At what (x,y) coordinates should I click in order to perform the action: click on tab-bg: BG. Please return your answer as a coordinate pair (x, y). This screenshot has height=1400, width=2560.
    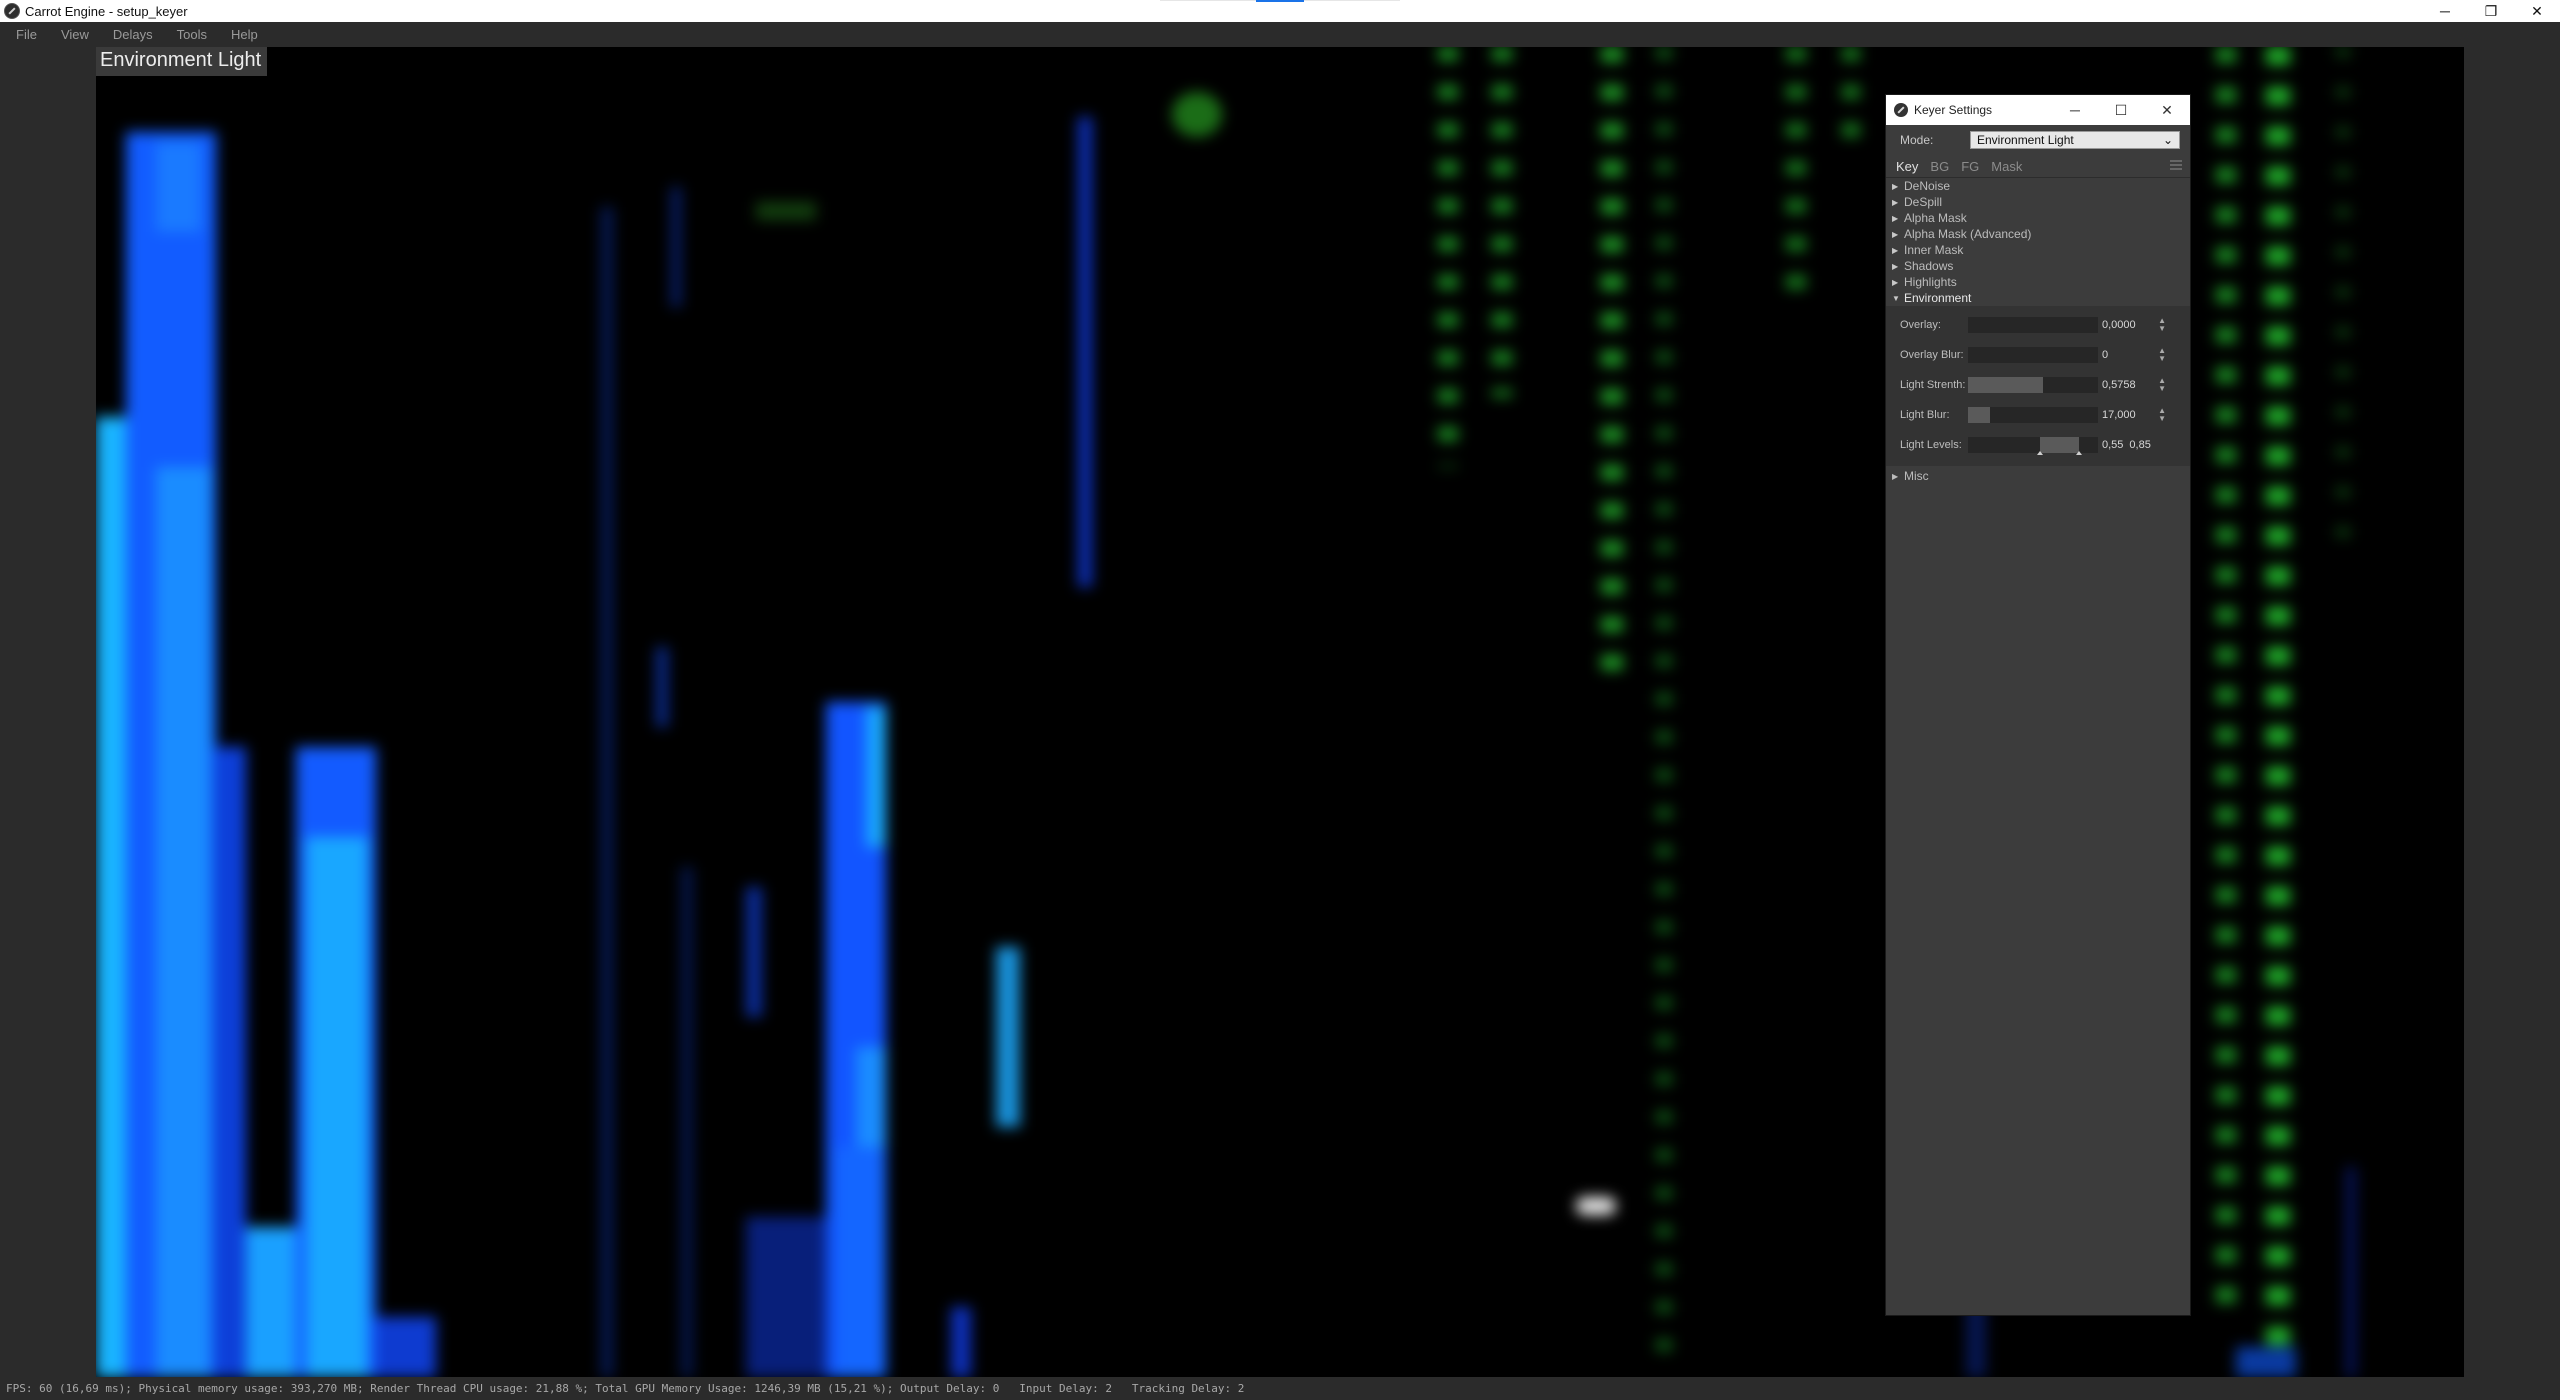
    Looking at the image, I should click on (1939, 166).